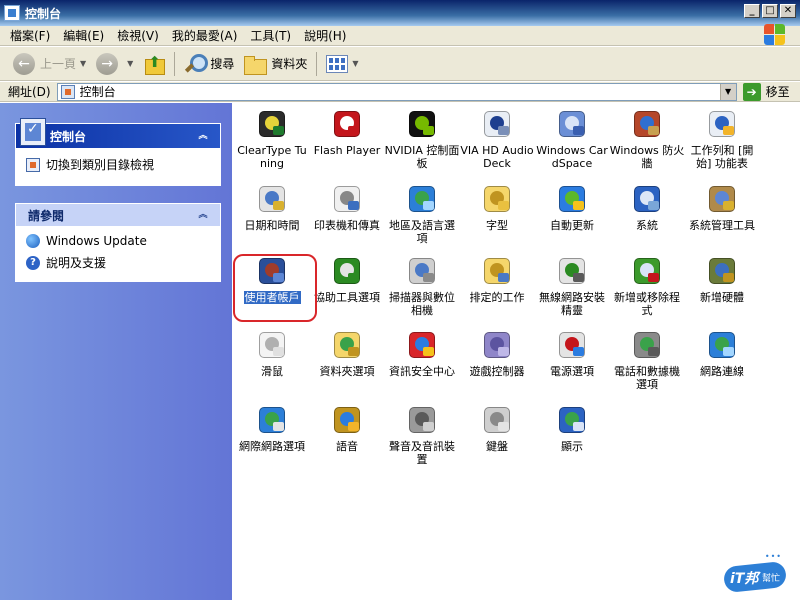 The width and height of the screenshot is (800, 600). I want to click on via-audio-icon, so click(497, 124).